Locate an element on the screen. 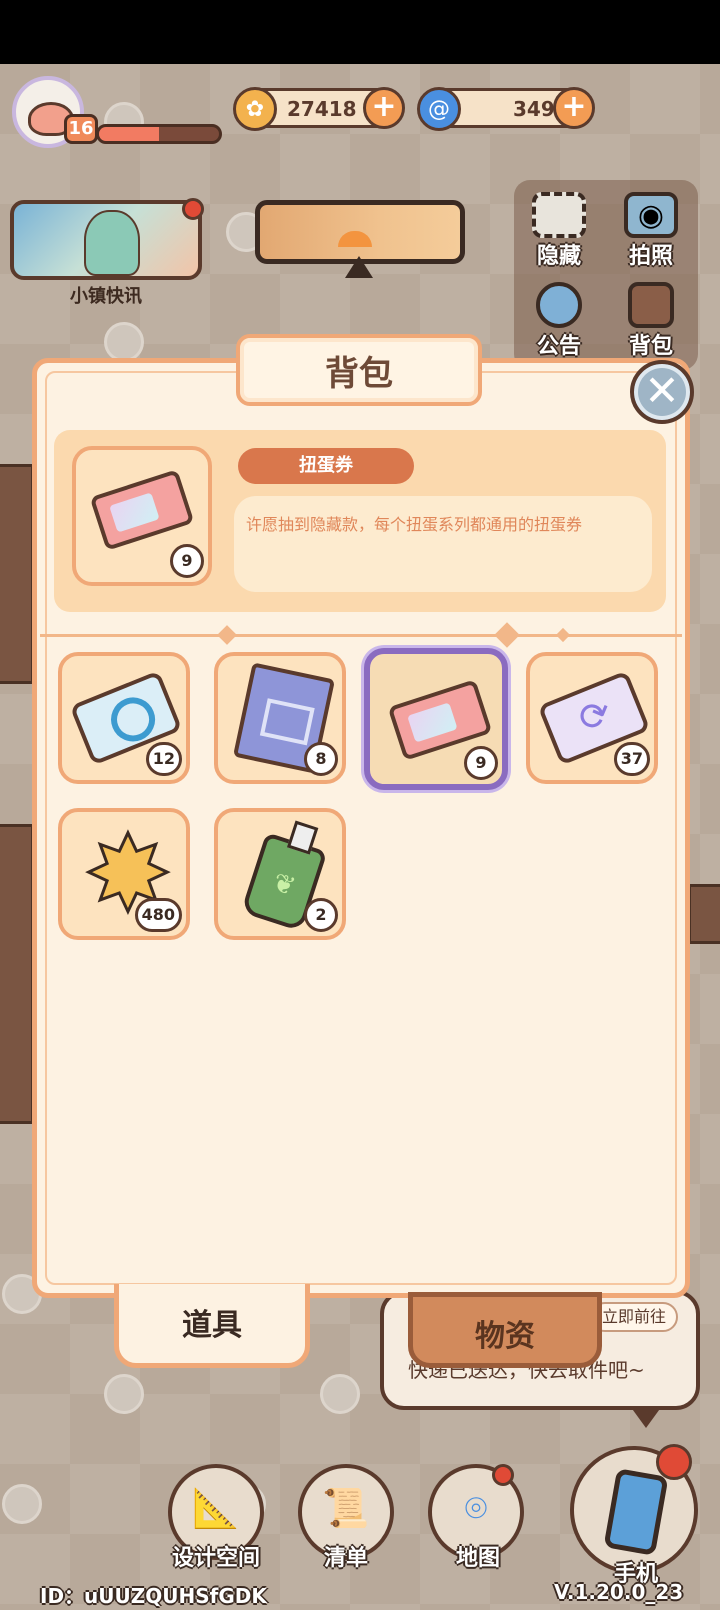 The width and height of the screenshot is (720, 1610). backpack-icon is located at coordinates (651, 305).